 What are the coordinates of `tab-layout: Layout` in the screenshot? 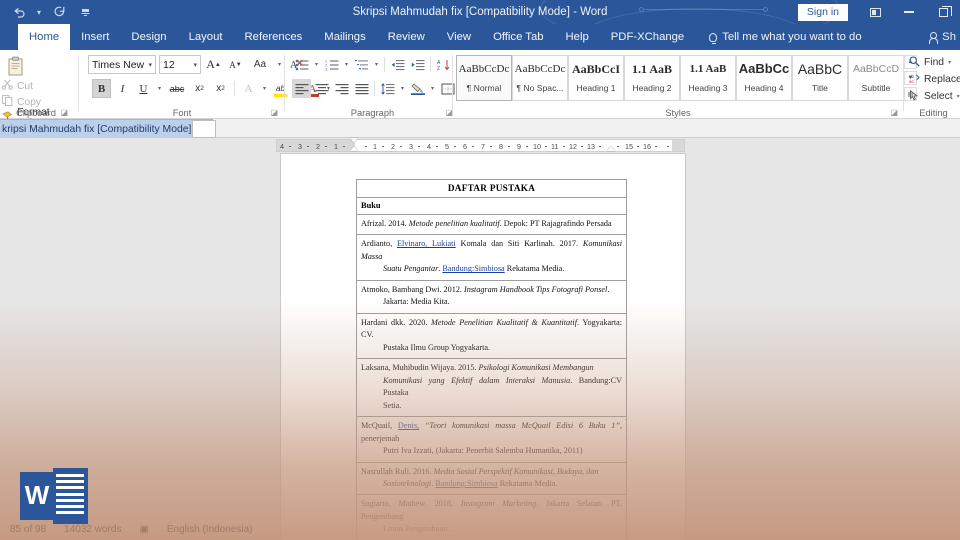 It's located at (206, 37).